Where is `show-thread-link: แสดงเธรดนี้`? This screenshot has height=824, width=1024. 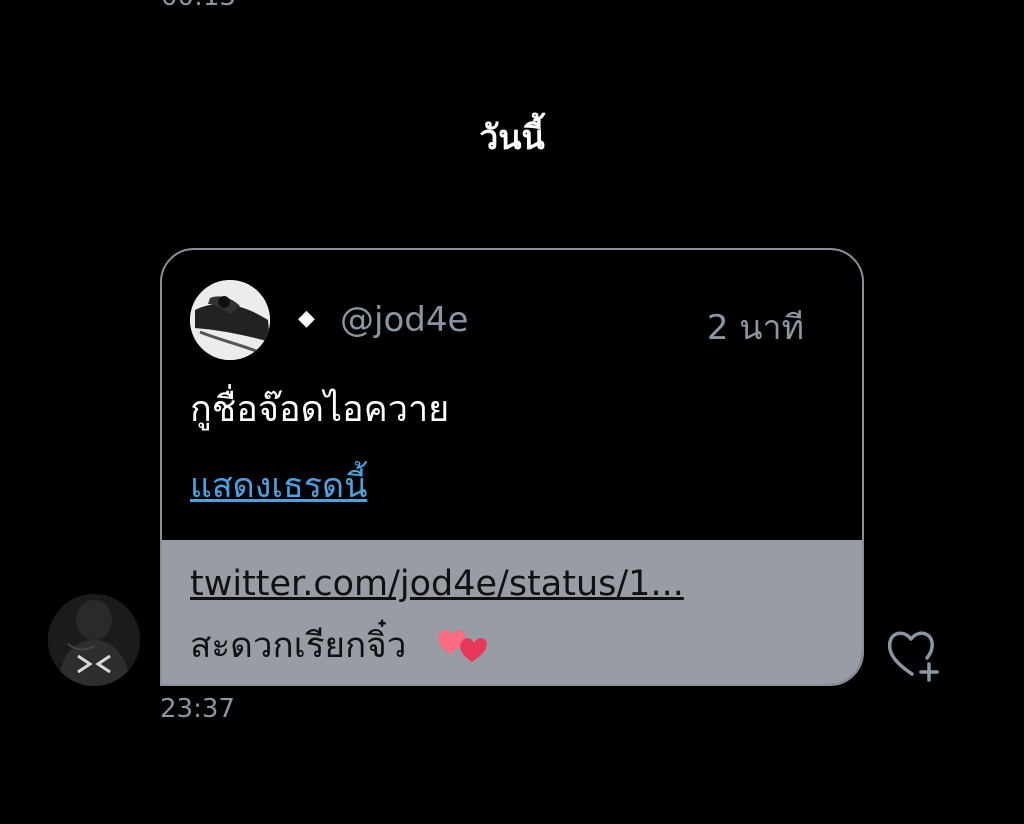
show-thread-link: แสดงเธรดนี้ is located at coordinates (278, 485).